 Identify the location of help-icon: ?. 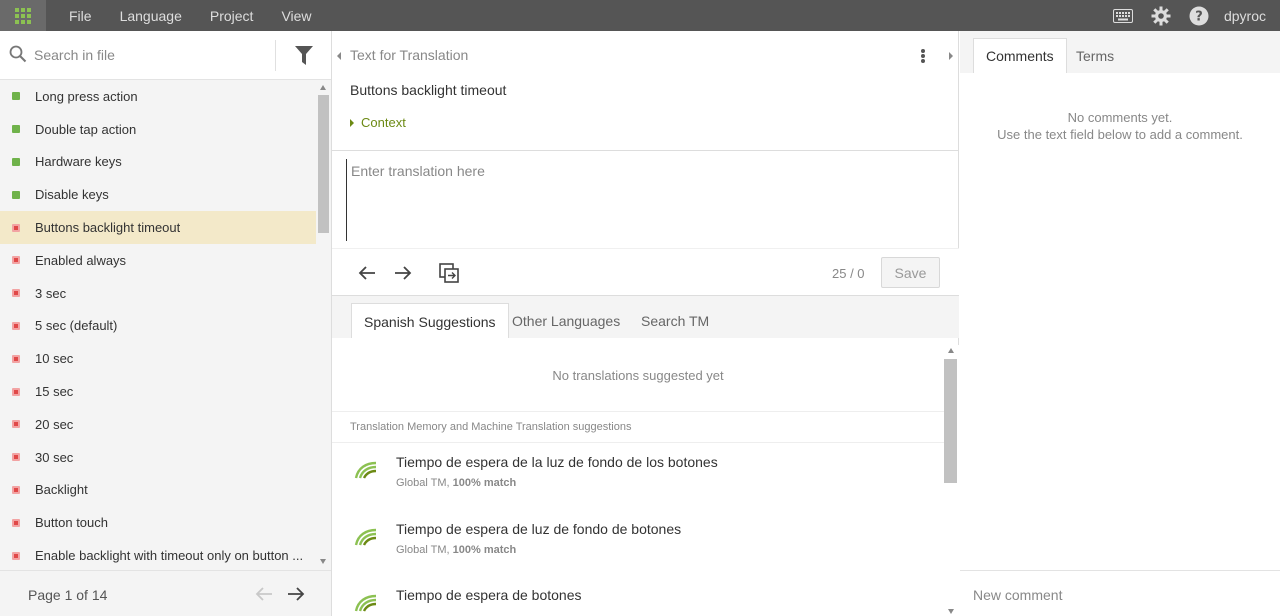
(1199, 16).